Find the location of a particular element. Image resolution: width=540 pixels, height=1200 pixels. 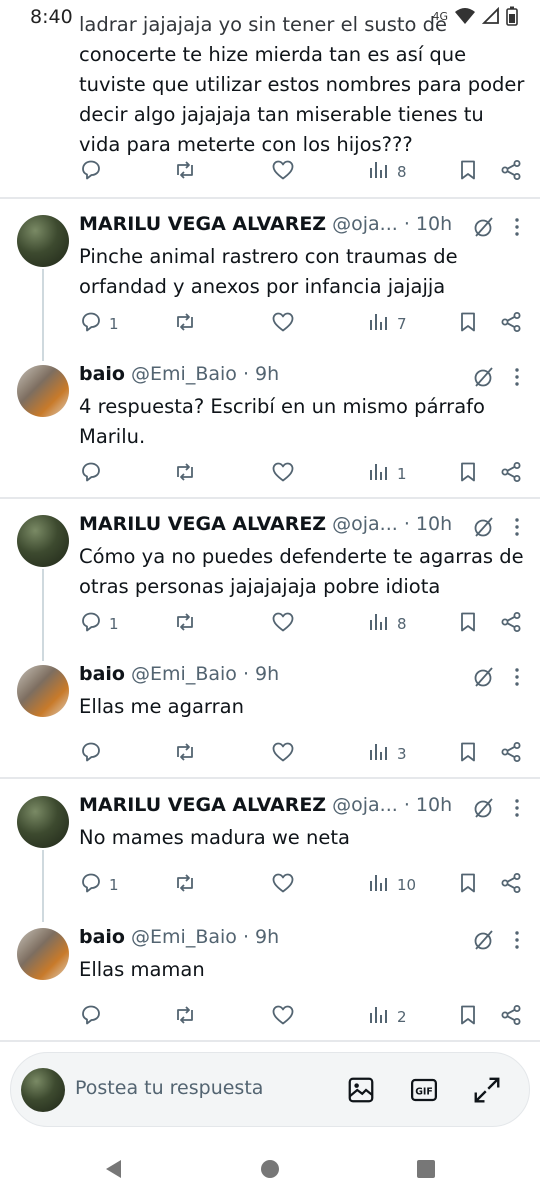

status-time: 8:40 is located at coordinates (51, 17).